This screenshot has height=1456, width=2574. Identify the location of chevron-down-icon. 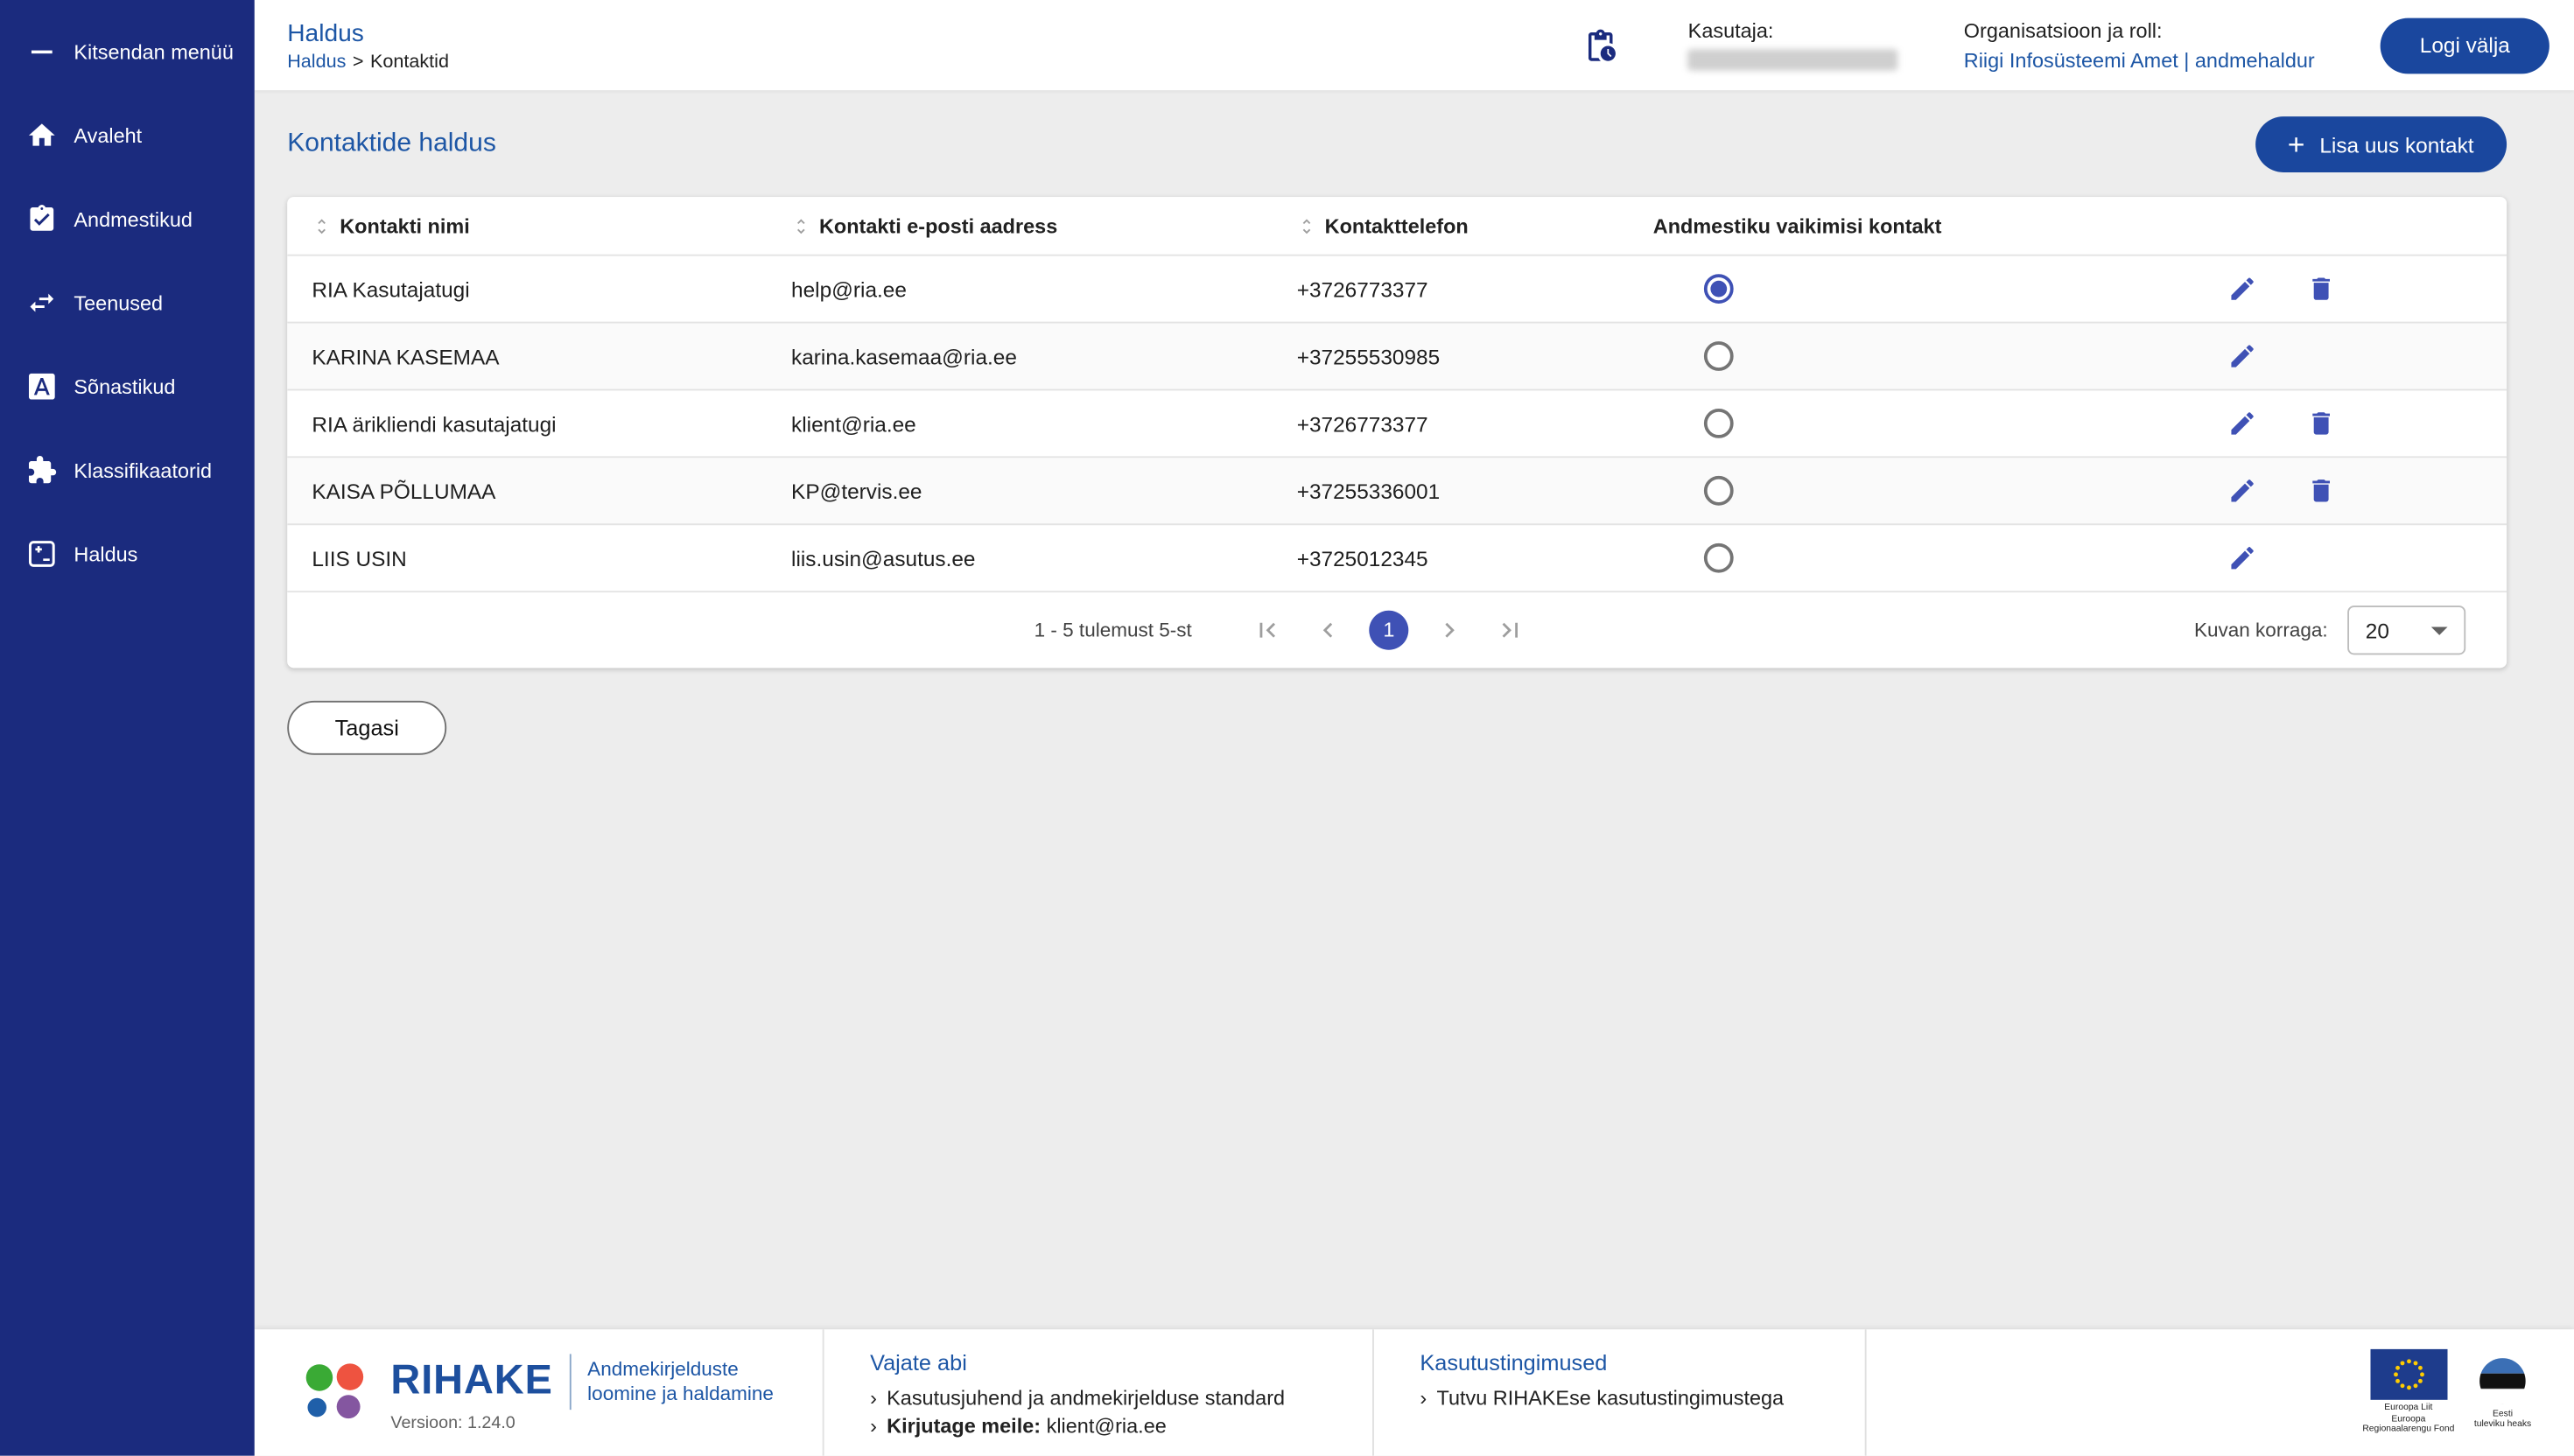
(2439, 630).